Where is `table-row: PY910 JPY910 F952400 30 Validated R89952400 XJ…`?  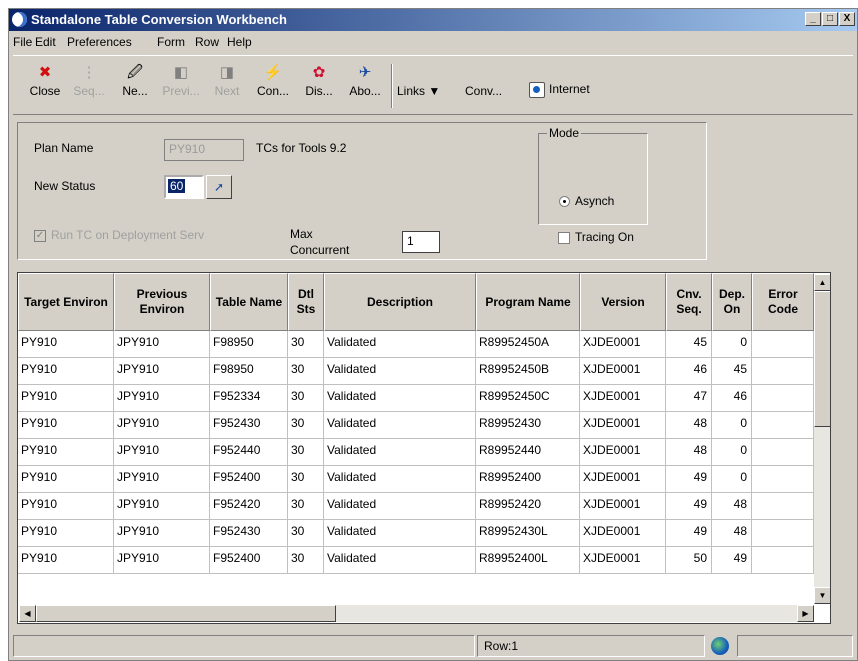
table-row: PY910 JPY910 F952400 30 Validated R89952400 XJ… is located at coordinates (416, 479).